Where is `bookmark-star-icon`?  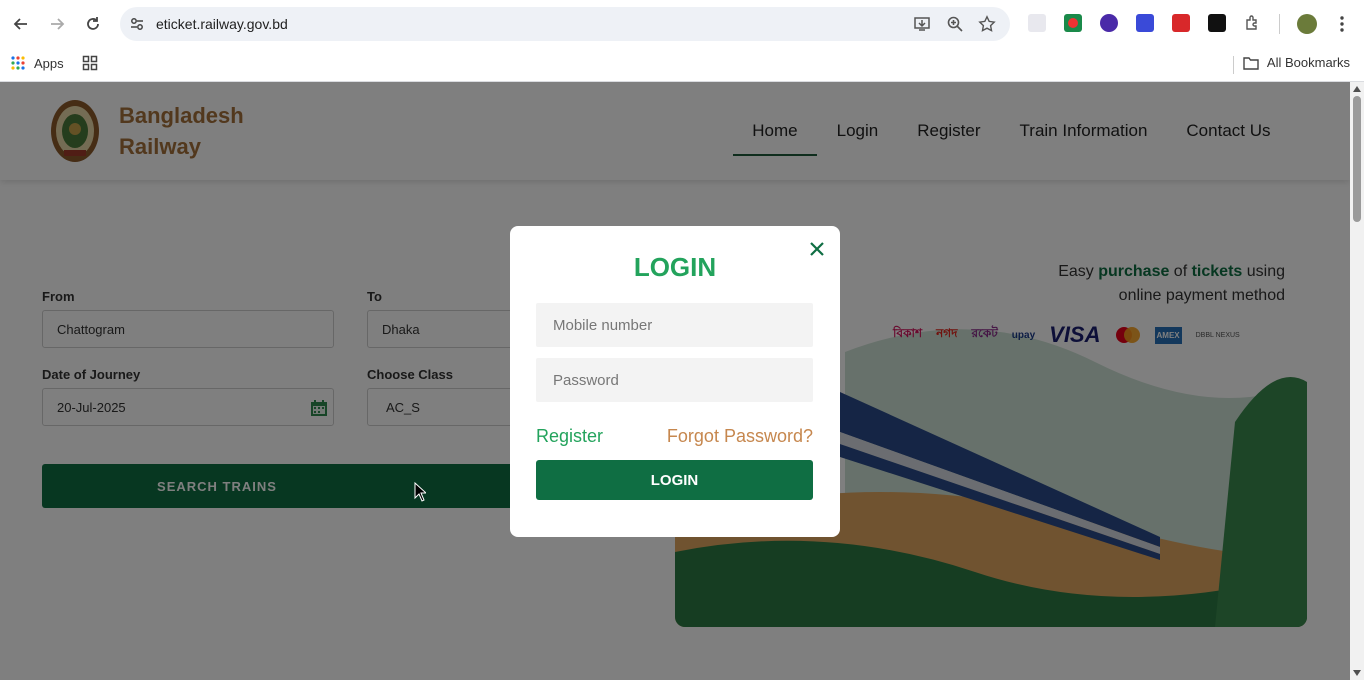
bookmark-star-icon is located at coordinates (987, 24).